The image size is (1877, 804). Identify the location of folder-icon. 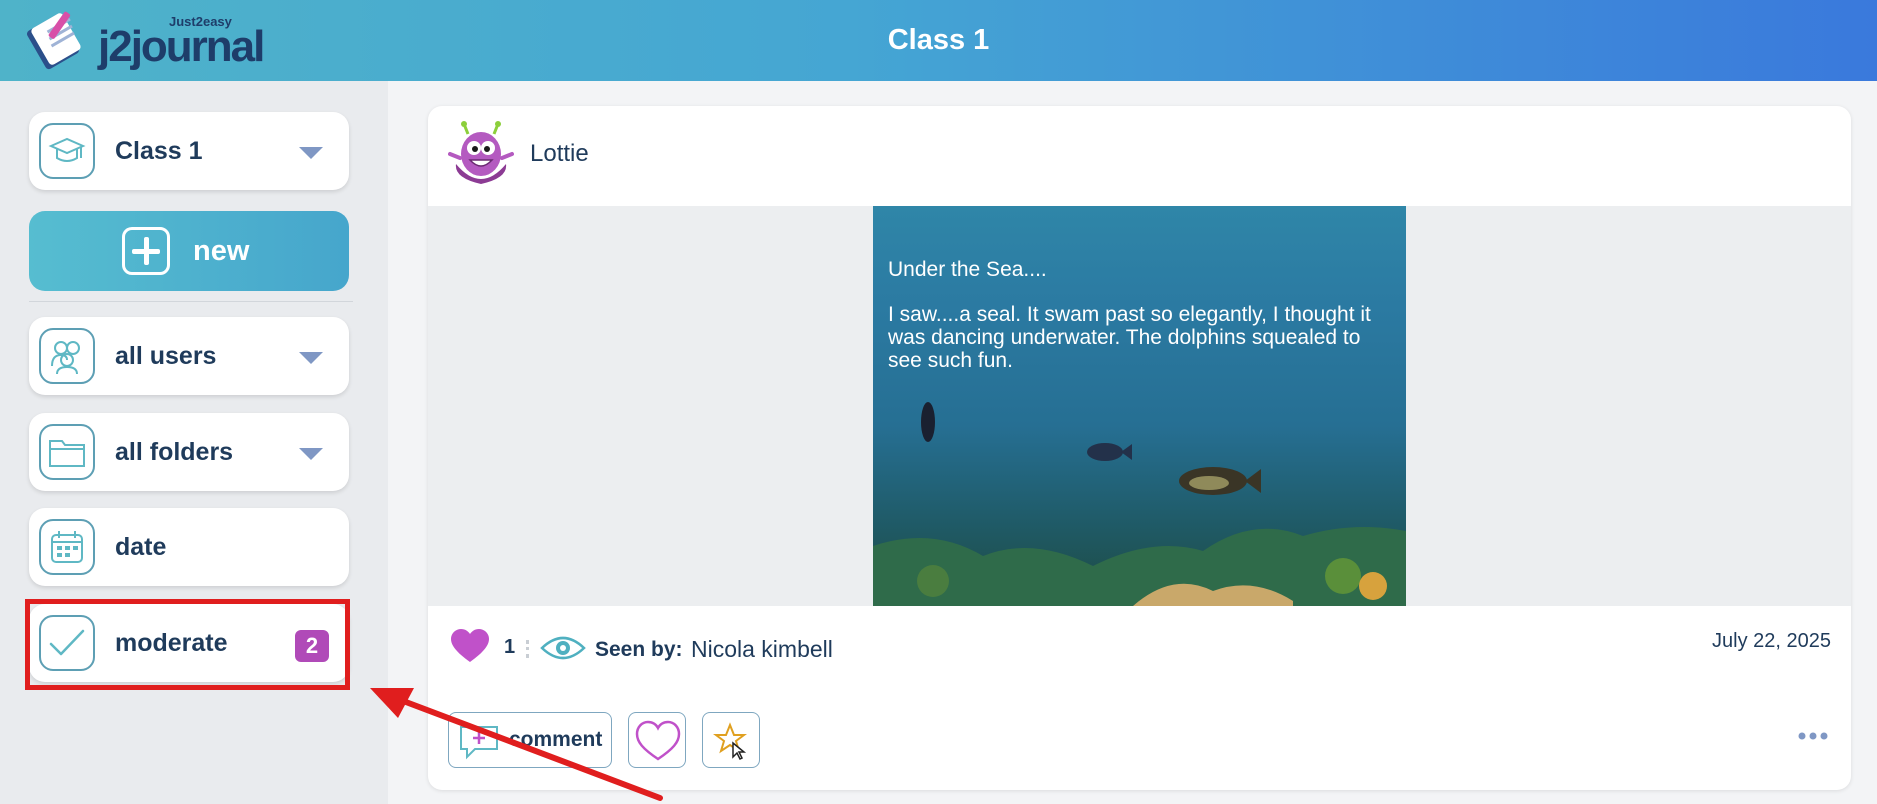
(67, 452).